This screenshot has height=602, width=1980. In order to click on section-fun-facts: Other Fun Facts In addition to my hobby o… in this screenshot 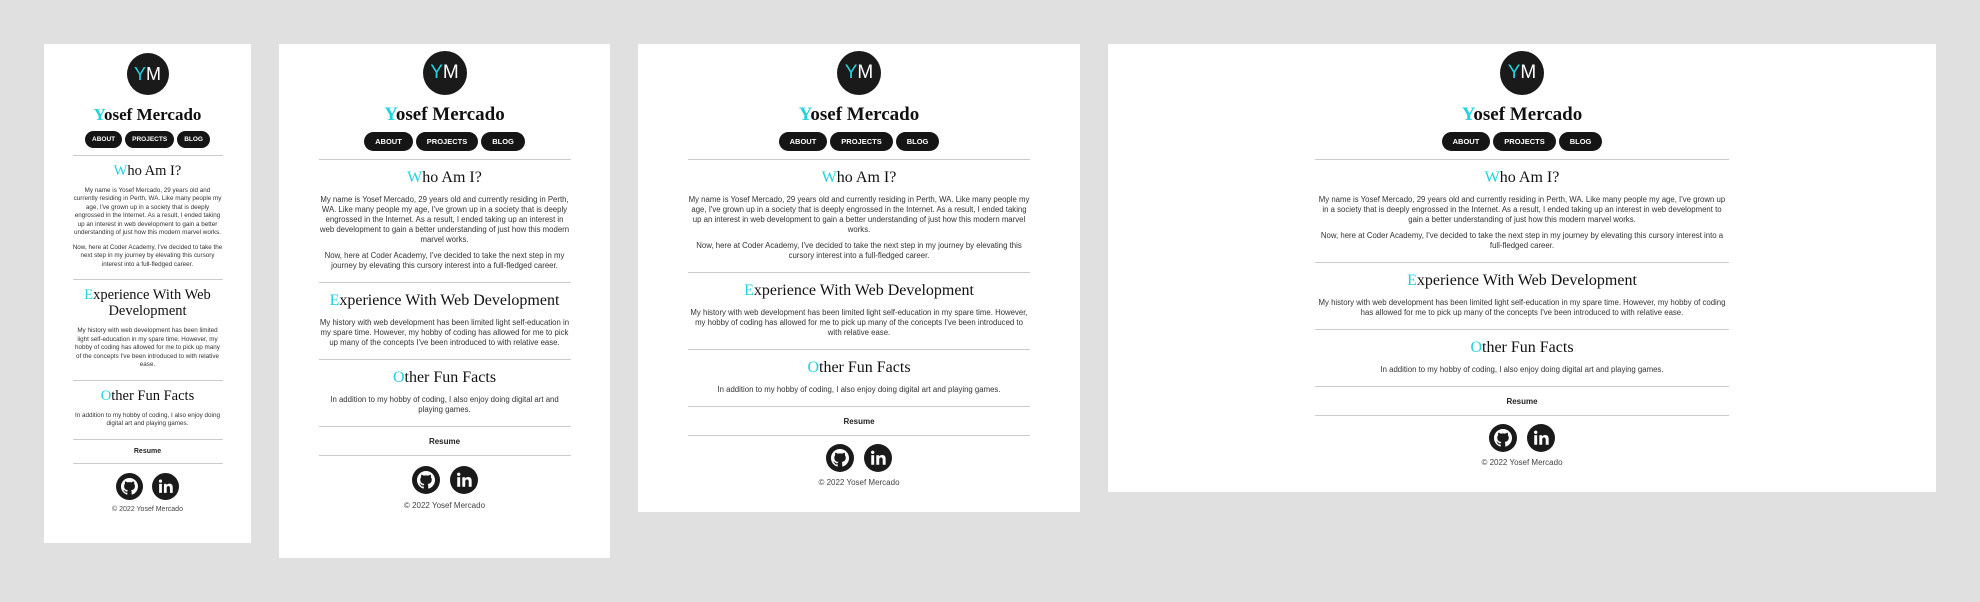, I will do `click(859, 383)`.